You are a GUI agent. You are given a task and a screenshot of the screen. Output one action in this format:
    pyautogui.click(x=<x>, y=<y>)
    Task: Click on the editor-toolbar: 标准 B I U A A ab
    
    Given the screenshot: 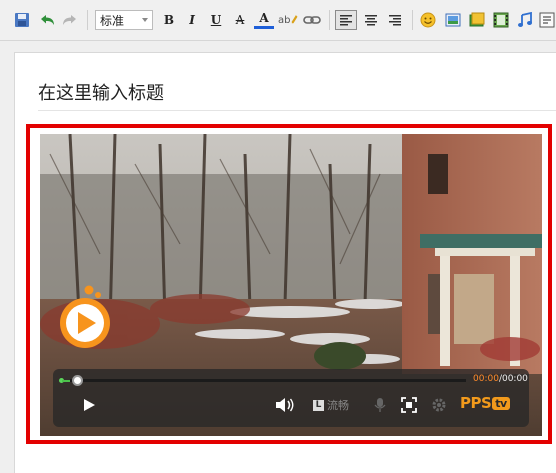 What is the action you would take?
    pyautogui.click(x=278, y=20)
    